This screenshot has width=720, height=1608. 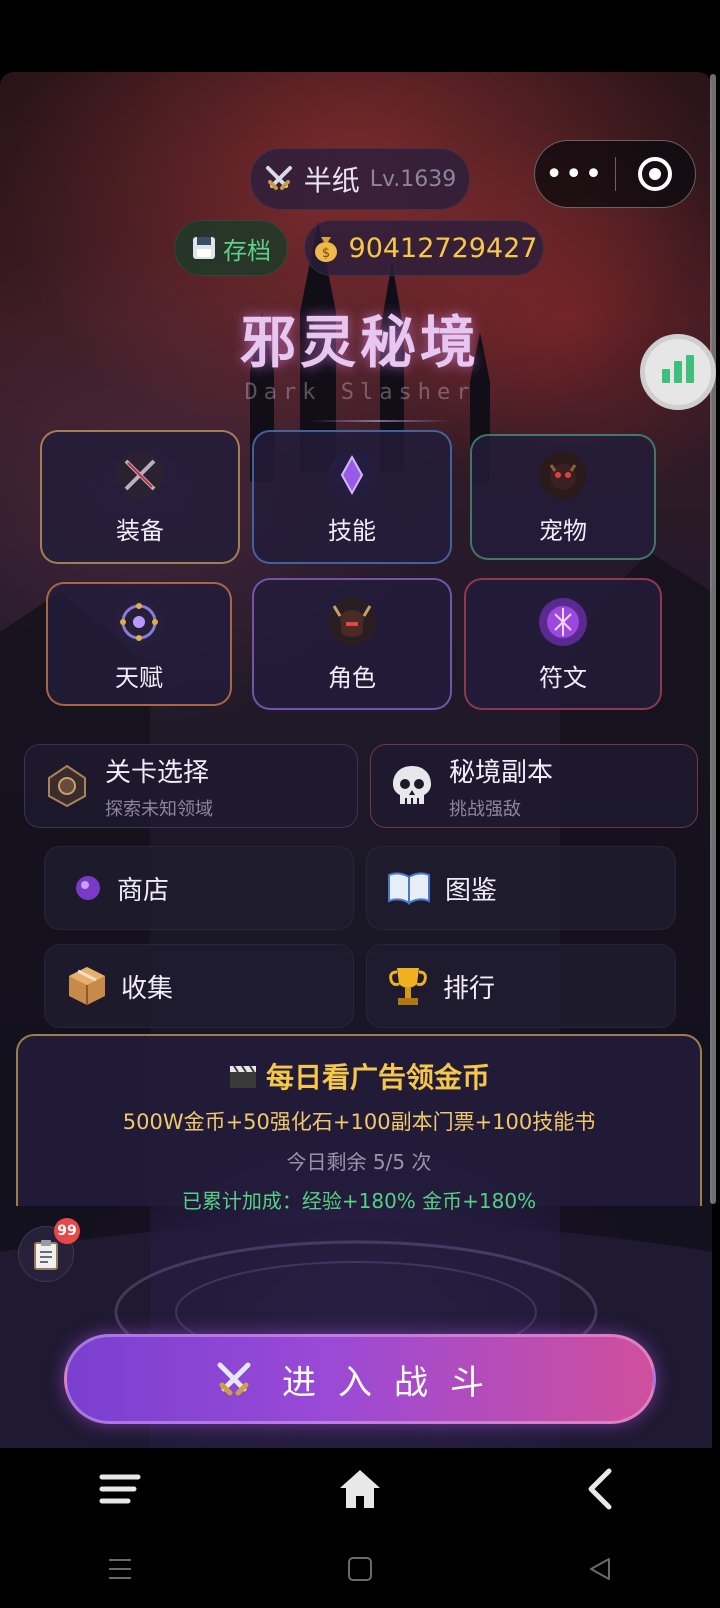 I want to click on close-button, so click(x=656, y=174).